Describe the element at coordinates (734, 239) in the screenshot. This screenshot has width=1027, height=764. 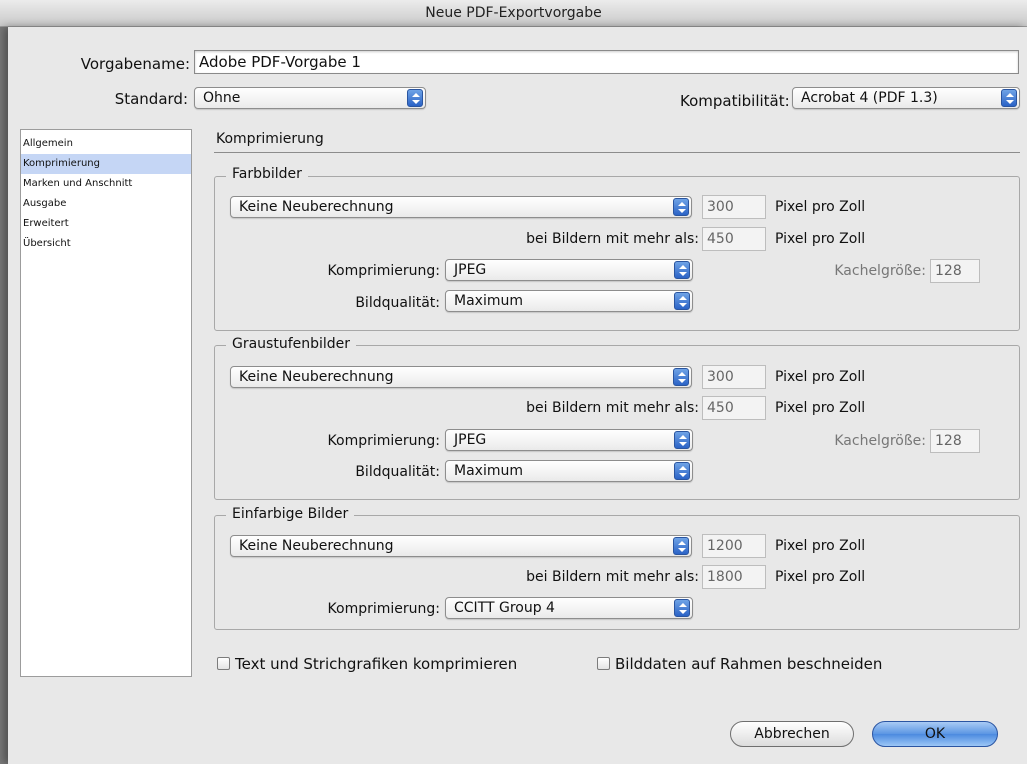
I see `color-above-field: 450` at that location.